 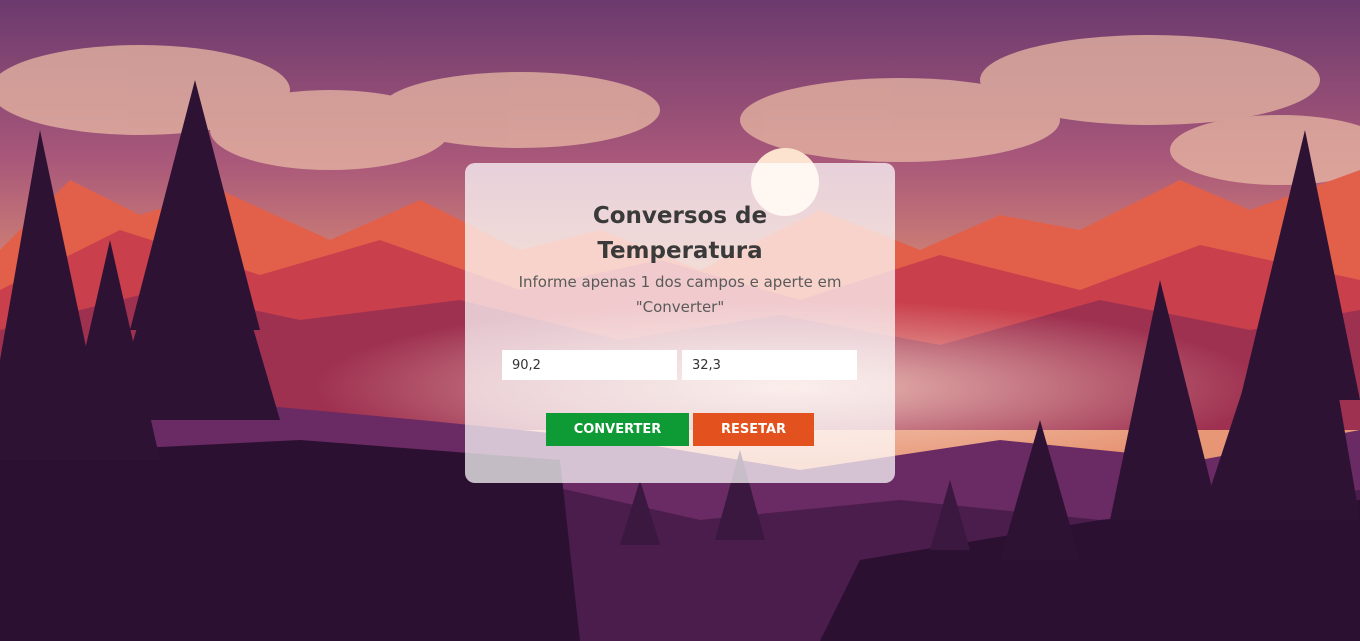 I want to click on title-line-1: Conversos de, so click(x=680, y=216).